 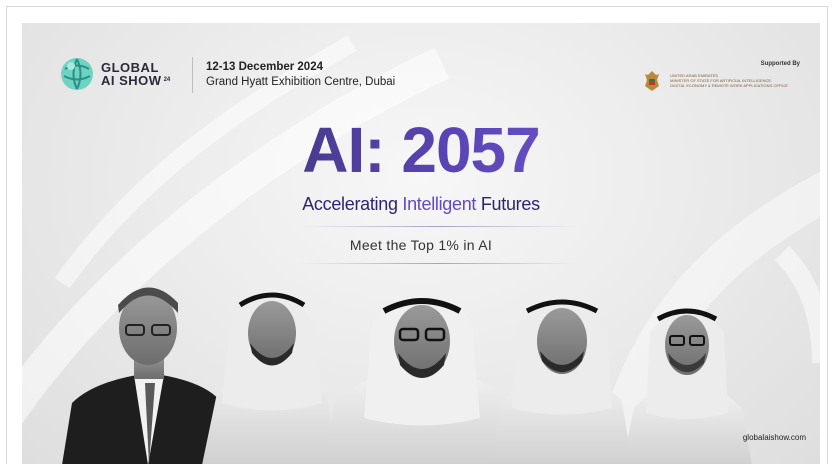 What do you see at coordinates (147, 375) in the screenshot?
I see `speaker-portrait-suit-icon` at bounding box center [147, 375].